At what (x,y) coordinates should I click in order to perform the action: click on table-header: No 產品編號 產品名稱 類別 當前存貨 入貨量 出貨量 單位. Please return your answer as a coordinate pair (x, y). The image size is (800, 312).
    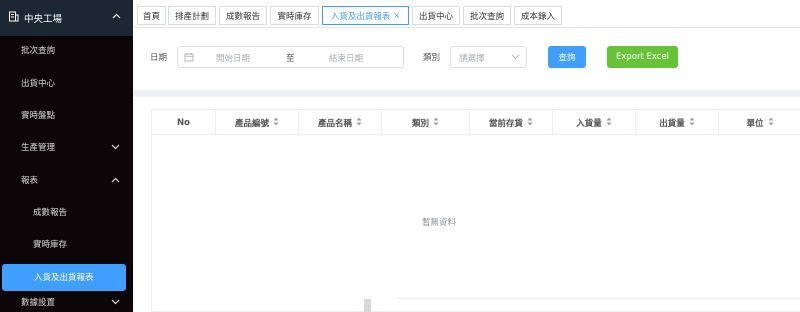
    Looking at the image, I should click on (476, 122).